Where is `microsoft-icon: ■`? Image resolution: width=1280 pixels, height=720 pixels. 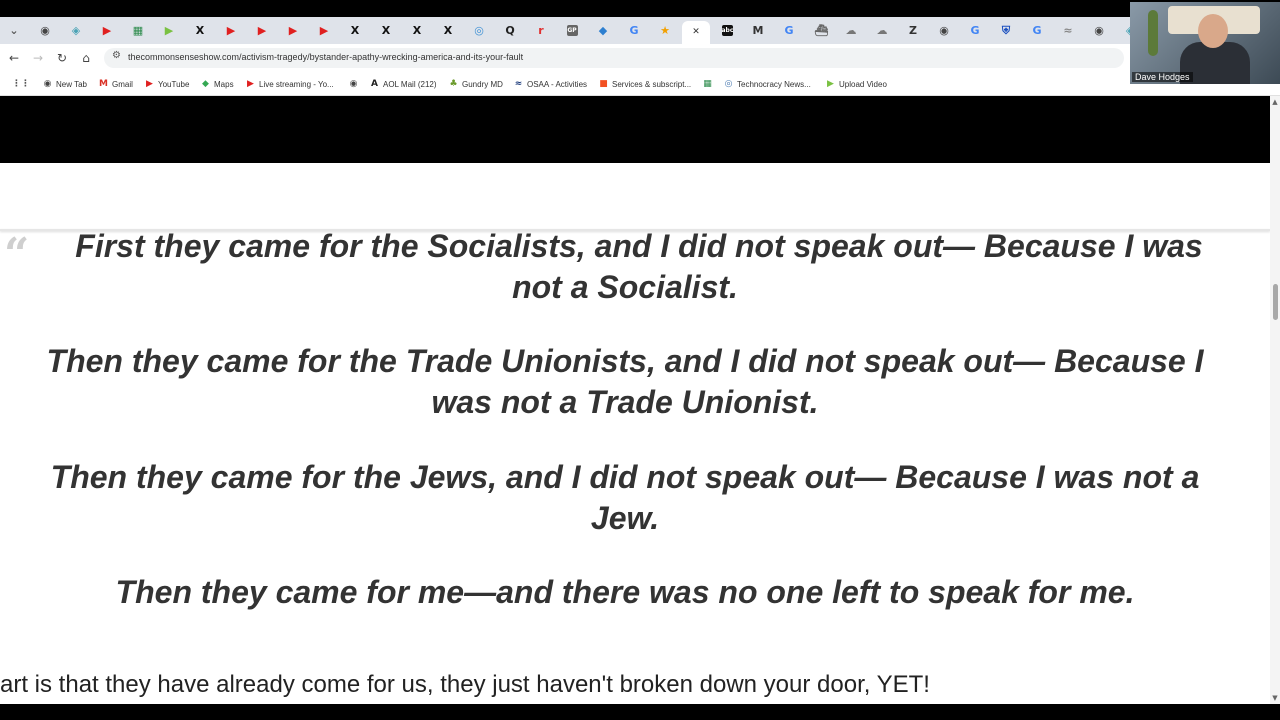
microsoft-icon: ■ is located at coordinates (603, 83).